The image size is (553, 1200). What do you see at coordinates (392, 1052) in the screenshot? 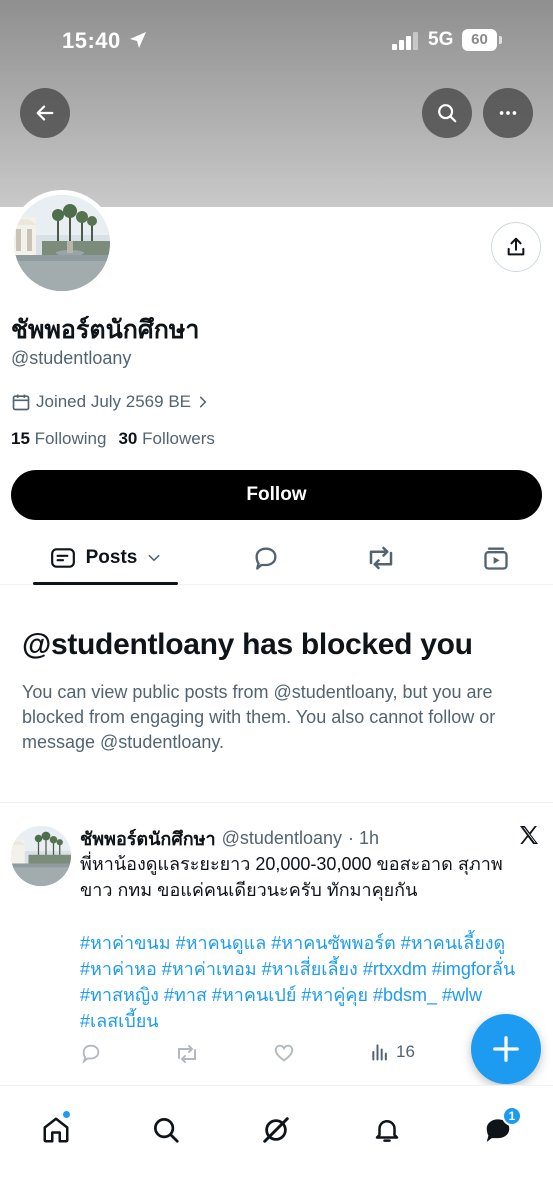
I see `views-count-button: 16` at bounding box center [392, 1052].